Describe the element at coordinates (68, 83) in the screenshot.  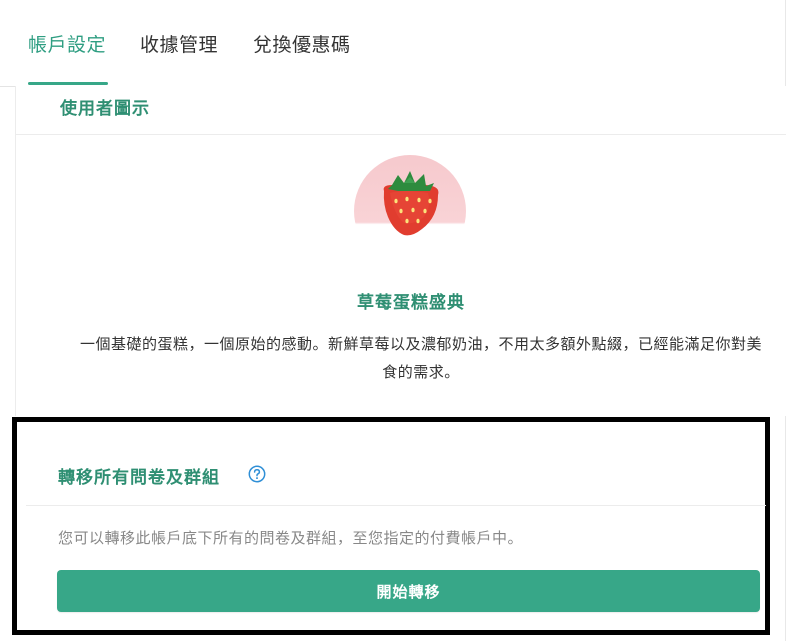
I see `active-tab-indicator` at that location.